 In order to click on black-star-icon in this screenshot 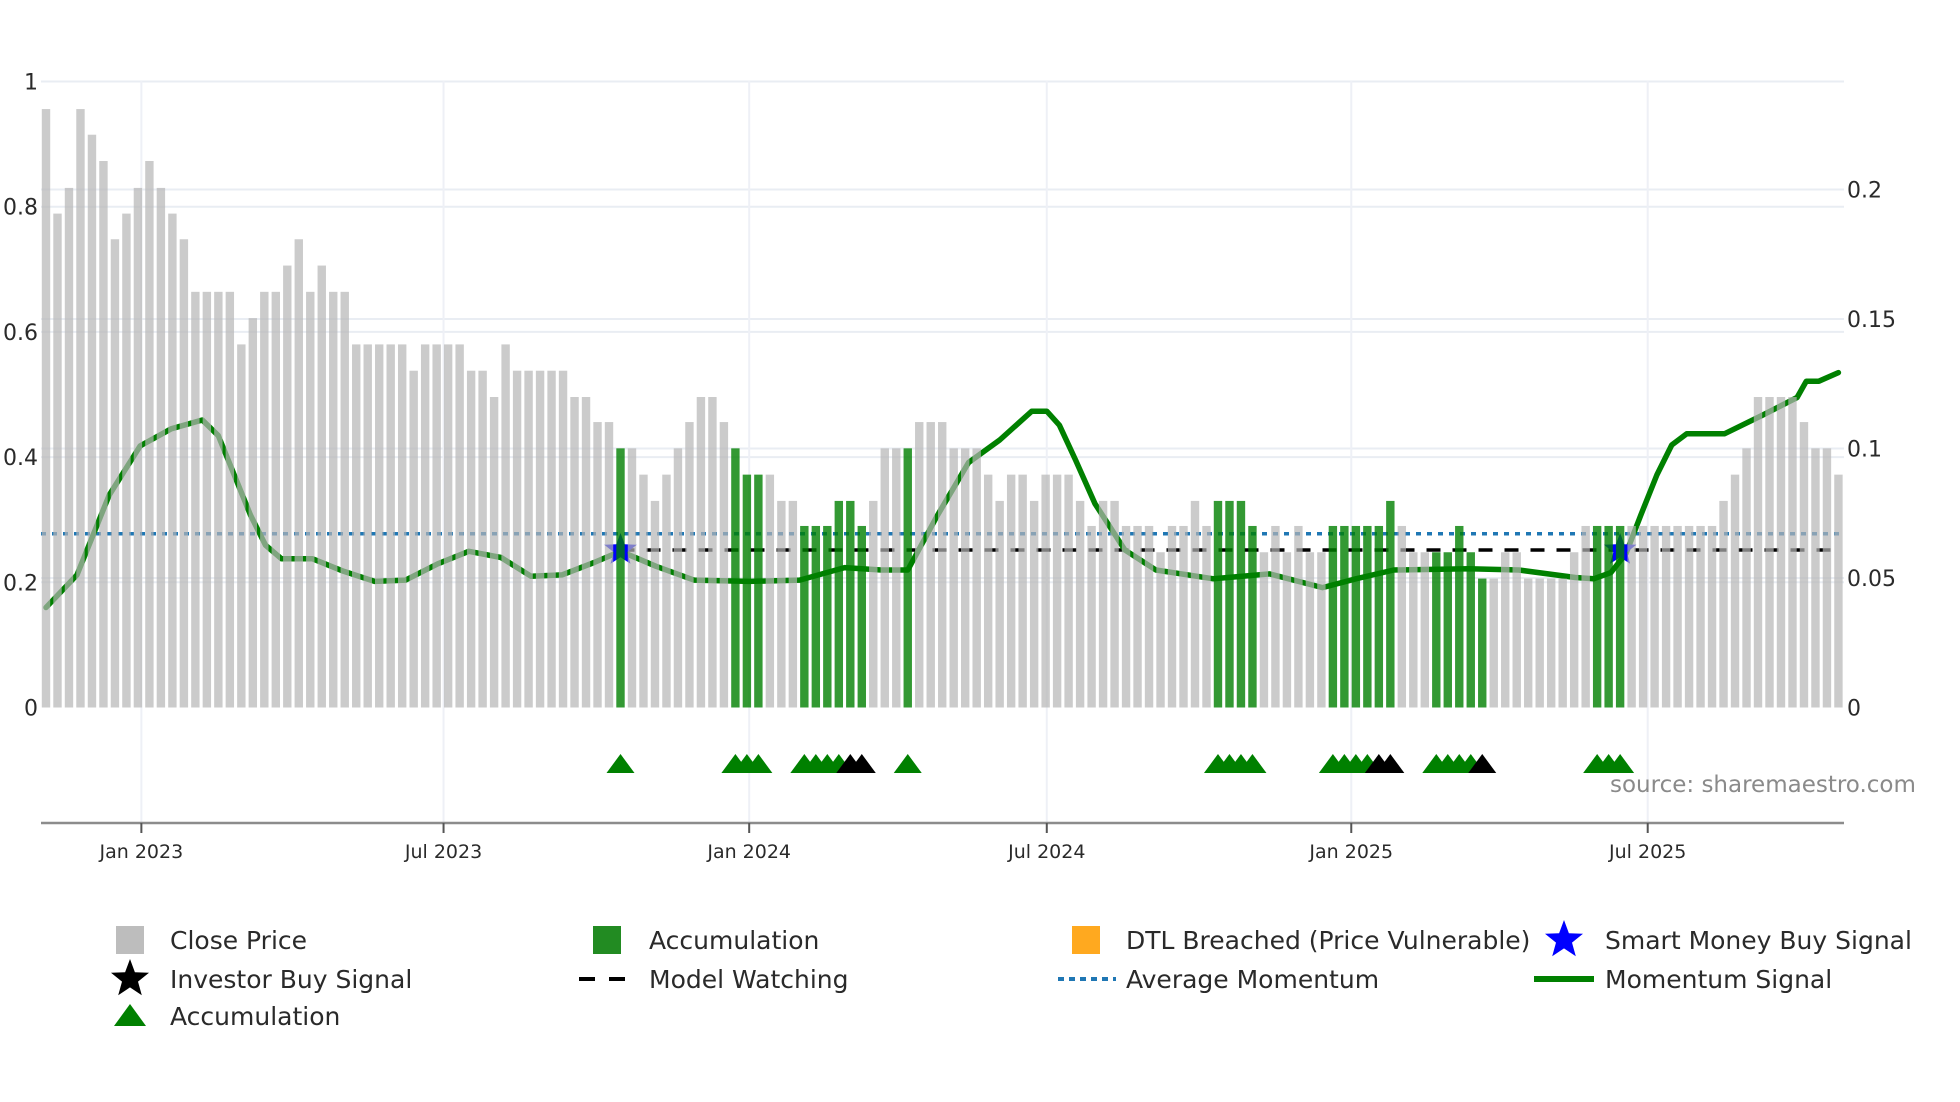, I will do `click(130, 977)`.